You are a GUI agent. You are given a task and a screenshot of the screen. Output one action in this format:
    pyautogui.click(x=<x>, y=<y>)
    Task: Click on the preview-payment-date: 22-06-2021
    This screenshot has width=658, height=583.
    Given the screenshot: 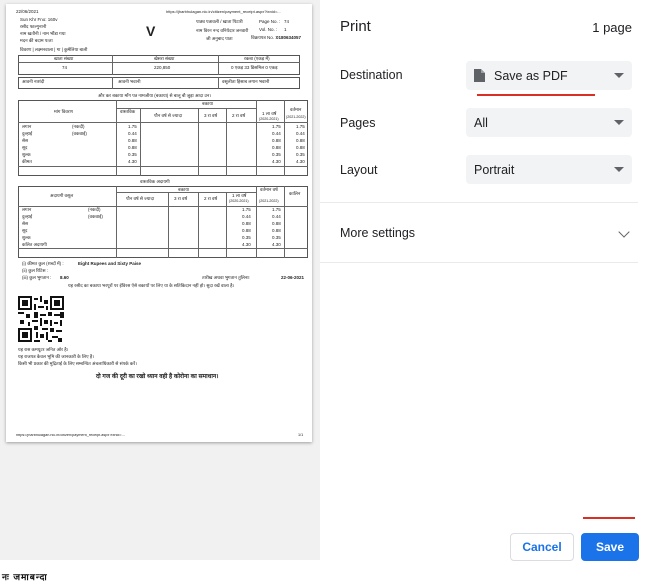 What is the action you would take?
    pyautogui.click(x=293, y=277)
    